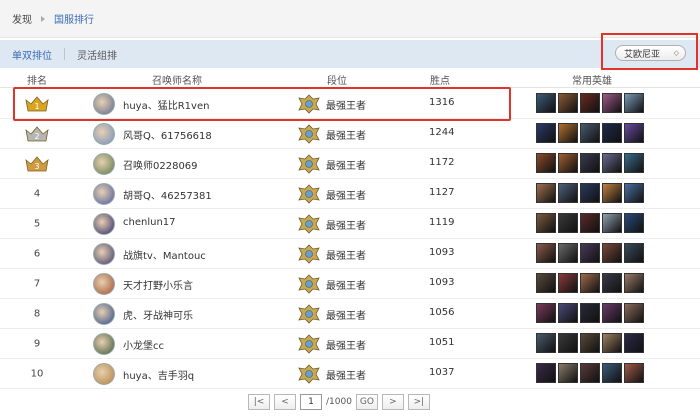 This screenshot has height=420, width=700. I want to click on summoner-name: 召唤师0228069, so click(160, 164).